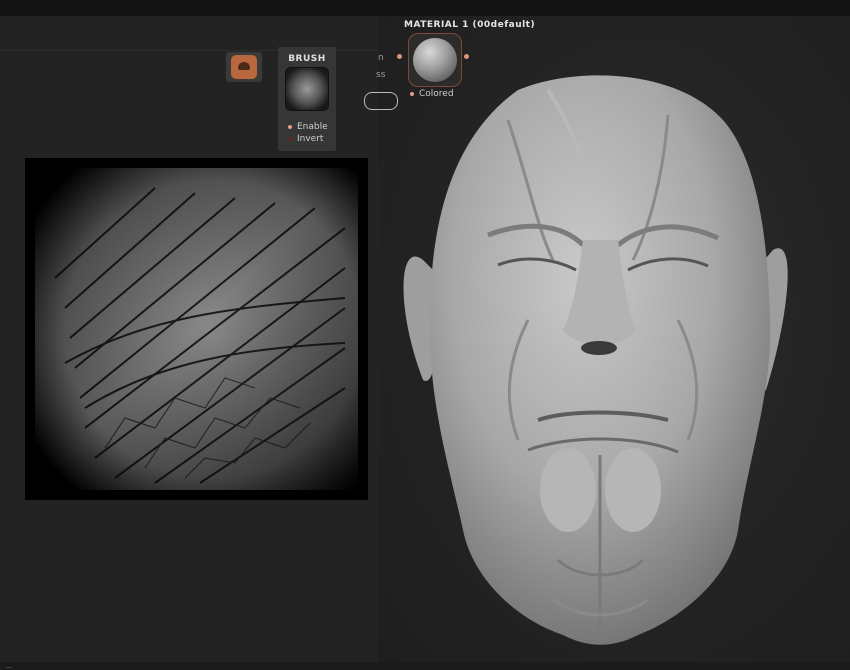 The image size is (850, 670). I want to click on toggle-off-dot-icon, so click(290, 138).